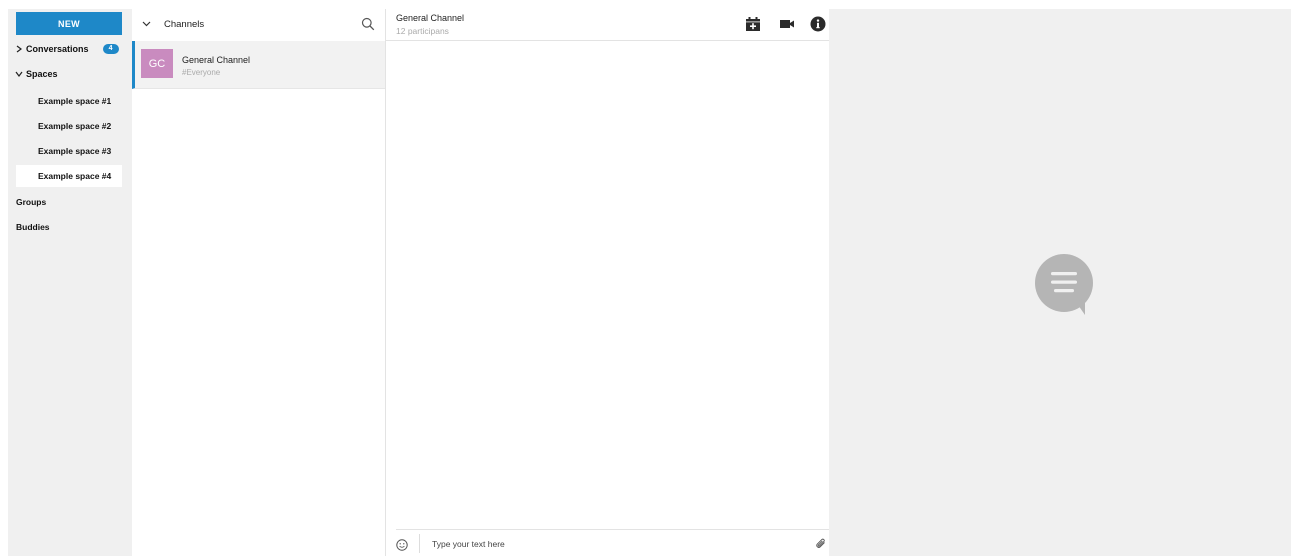 The image size is (1291, 557). What do you see at coordinates (617, 543) in the screenshot?
I see `message-input` at bounding box center [617, 543].